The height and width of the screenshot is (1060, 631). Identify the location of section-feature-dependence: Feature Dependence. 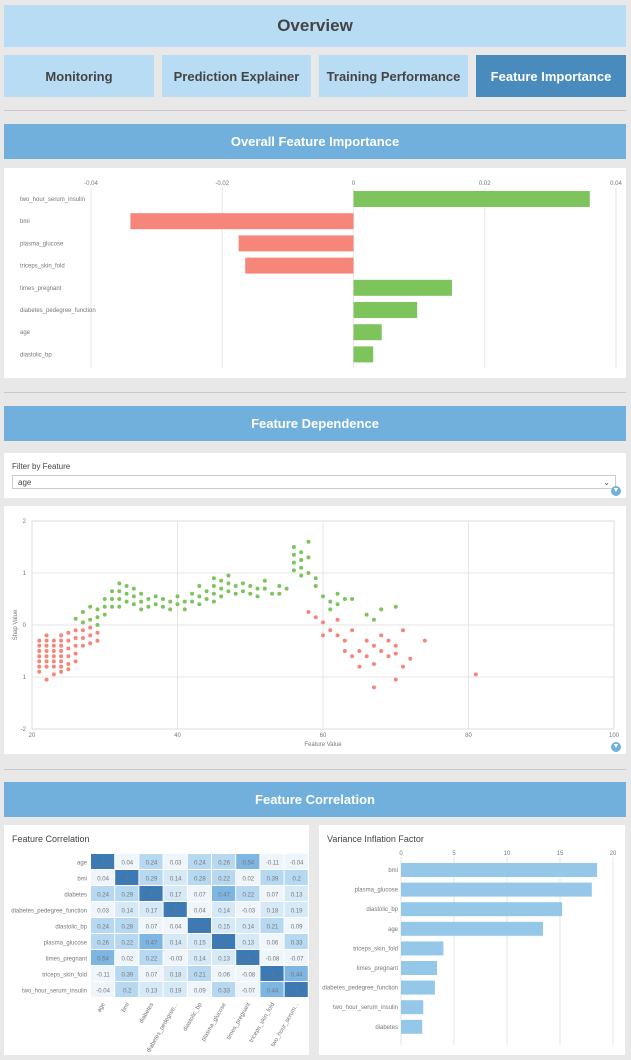
(315, 423).